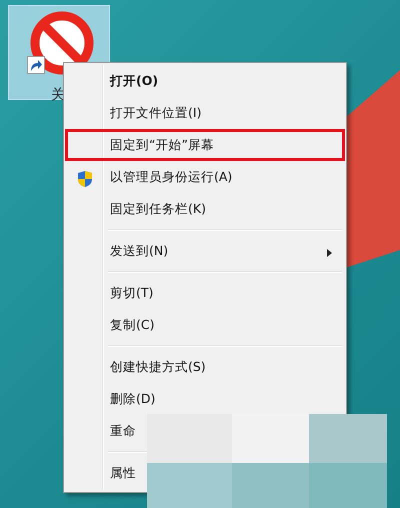 This screenshot has width=400, height=508. What do you see at coordinates (136, 113) in the screenshot?
I see `menu-item: 打开文件位置(I)` at bounding box center [136, 113].